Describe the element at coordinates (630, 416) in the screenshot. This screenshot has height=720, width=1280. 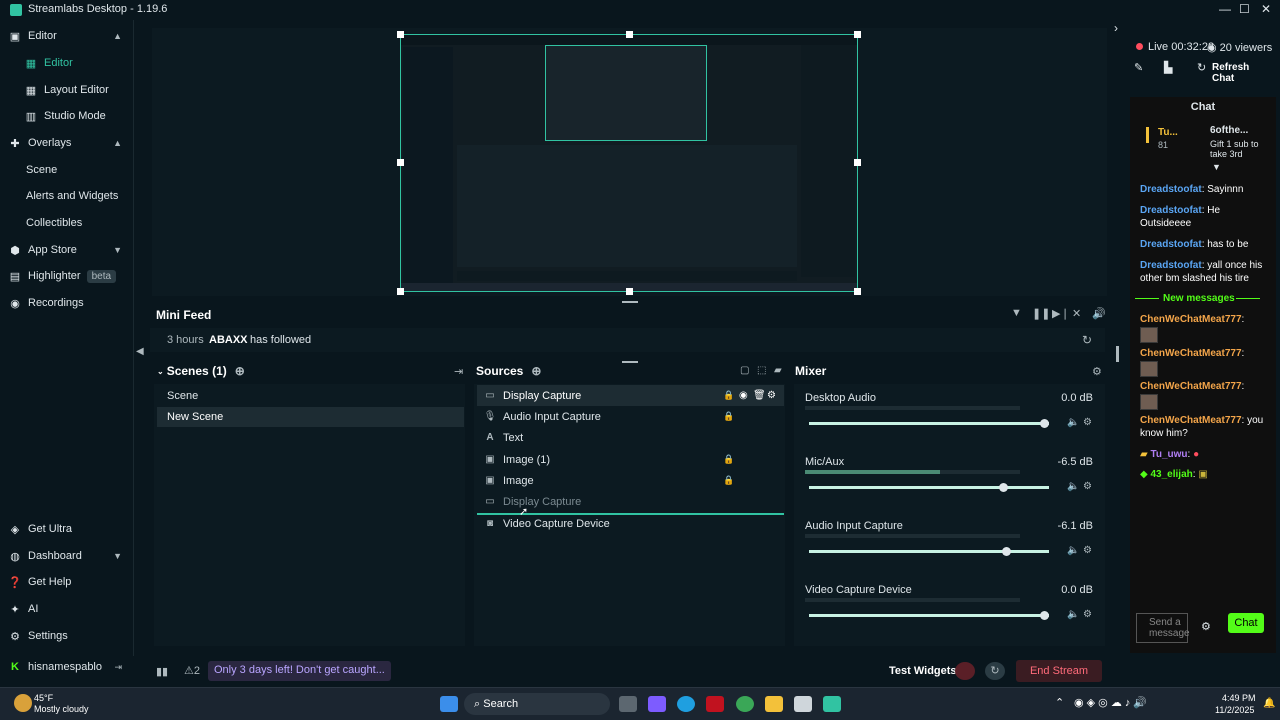
I see `source-item: 🎙 Audio Input Capture 🔒` at that location.